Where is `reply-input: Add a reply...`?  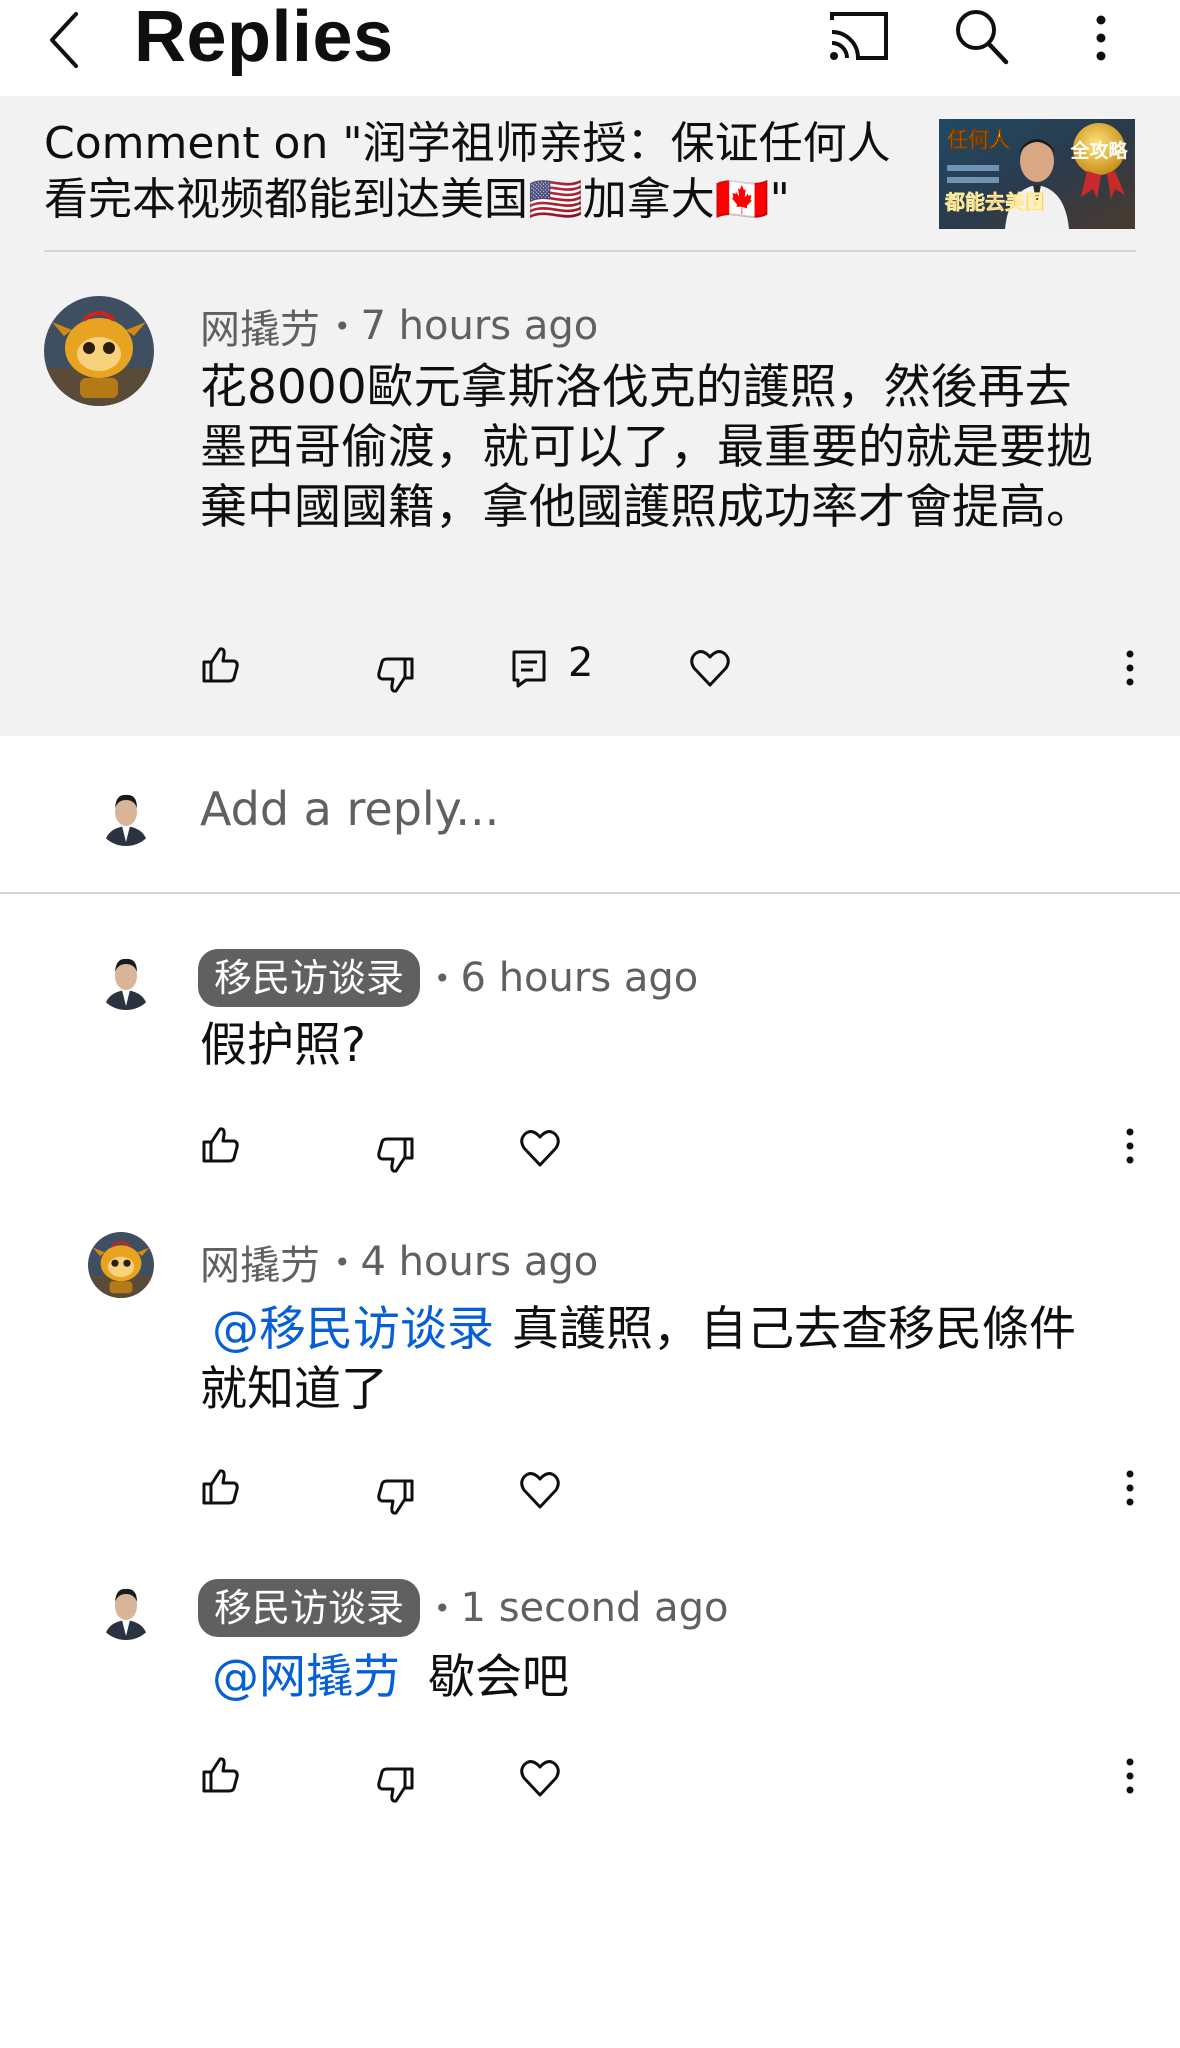 reply-input: Add a reply... is located at coordinates (349, 809).